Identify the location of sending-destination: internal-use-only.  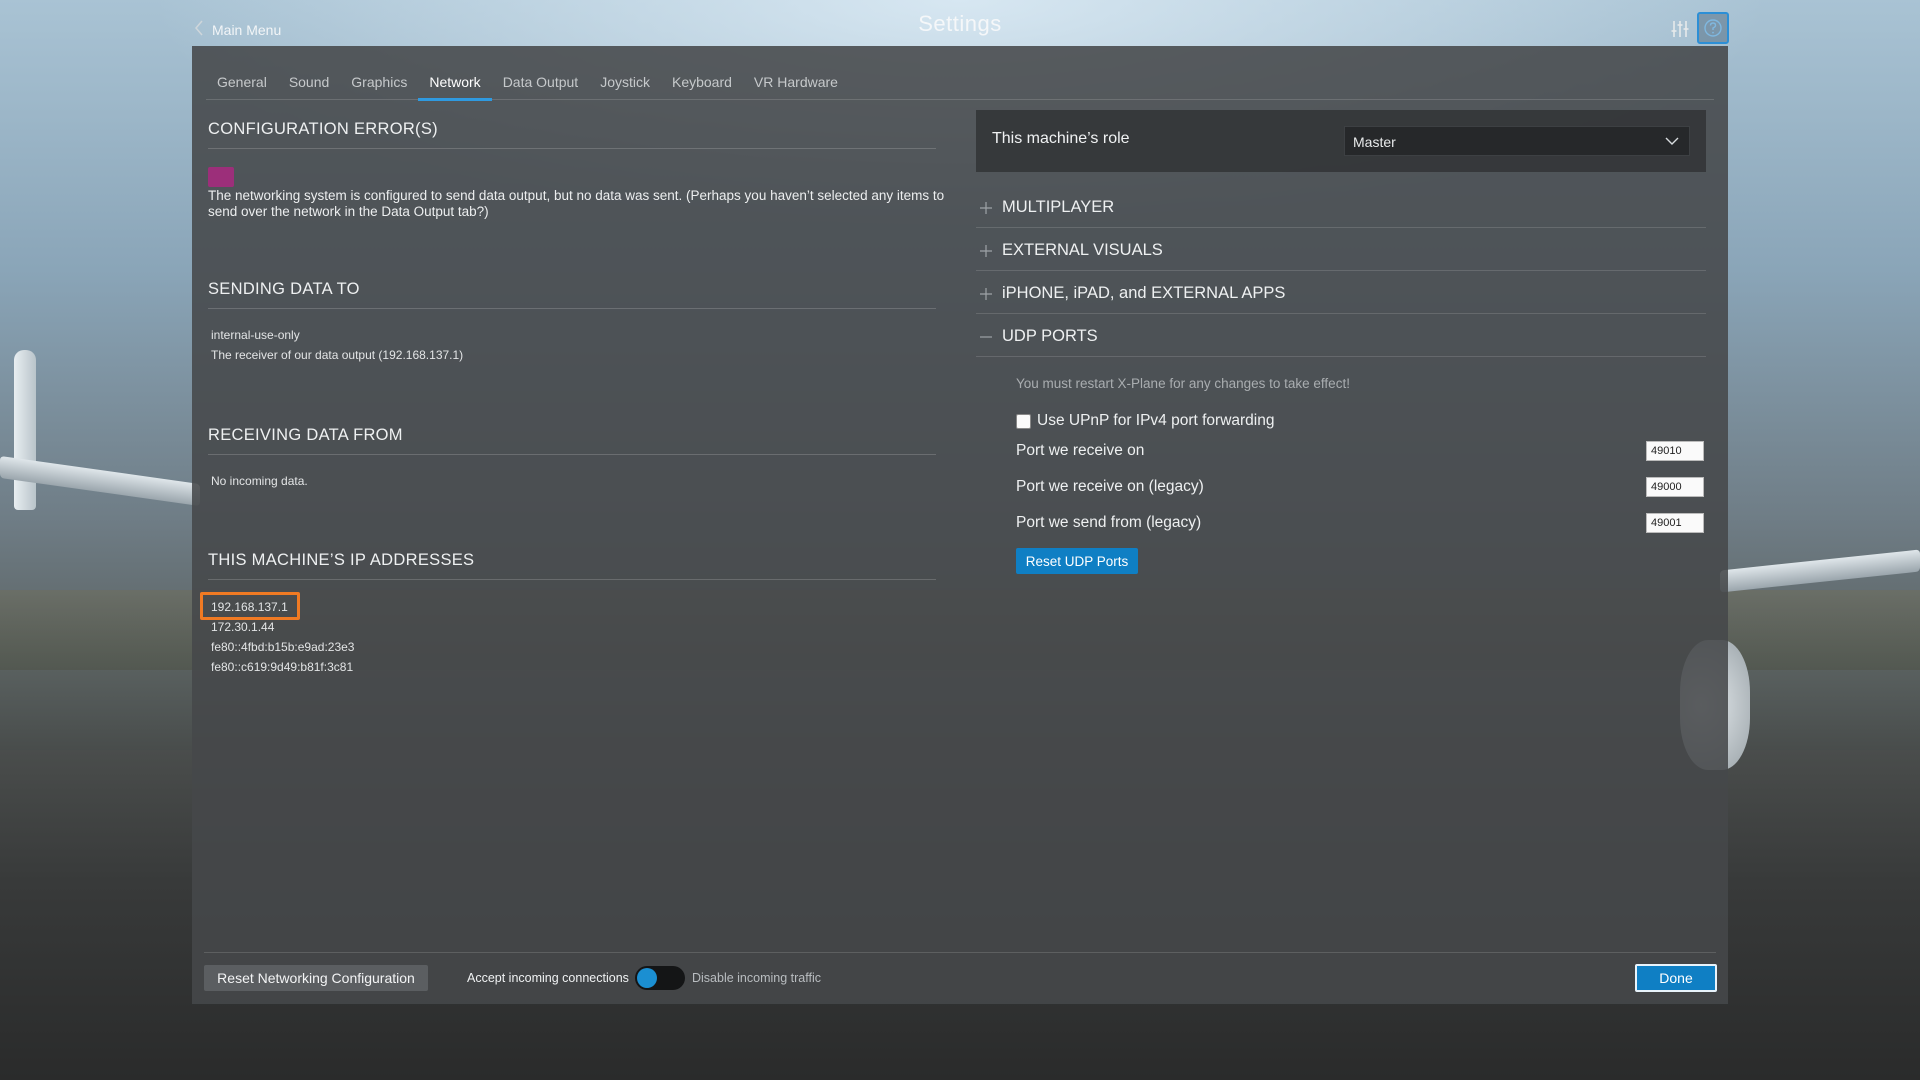
(255, 335).